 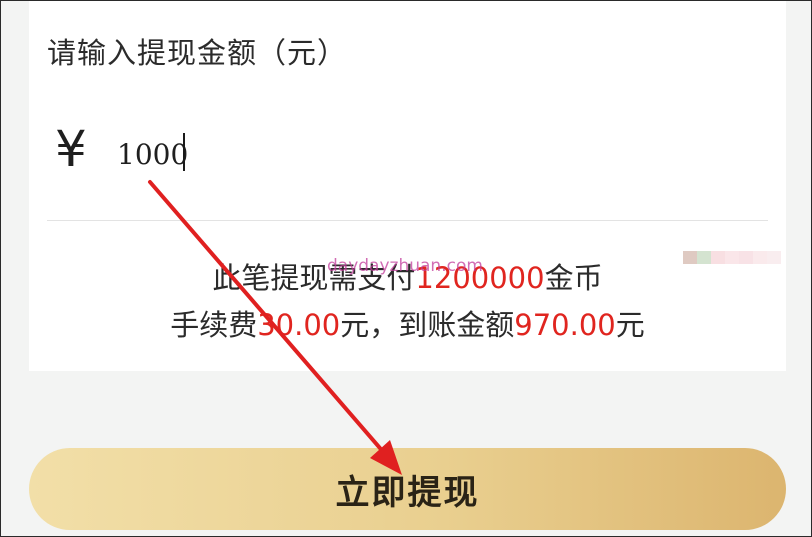 I want to click on amount-row: ¥, so click(x=407, y=156).